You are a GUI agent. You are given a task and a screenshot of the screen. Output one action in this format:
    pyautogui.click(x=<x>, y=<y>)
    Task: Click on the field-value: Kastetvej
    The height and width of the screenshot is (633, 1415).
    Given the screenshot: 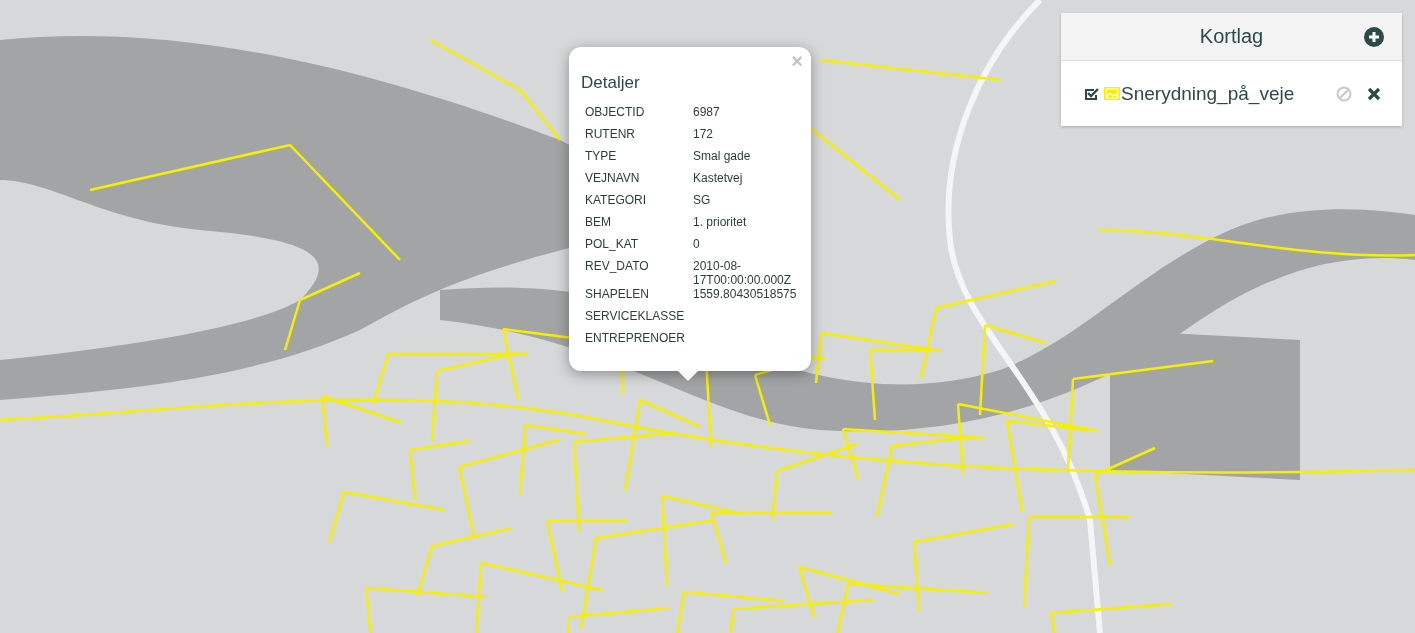 What is the action you would take?
    pyautogui.click(x=718, y=179)
    